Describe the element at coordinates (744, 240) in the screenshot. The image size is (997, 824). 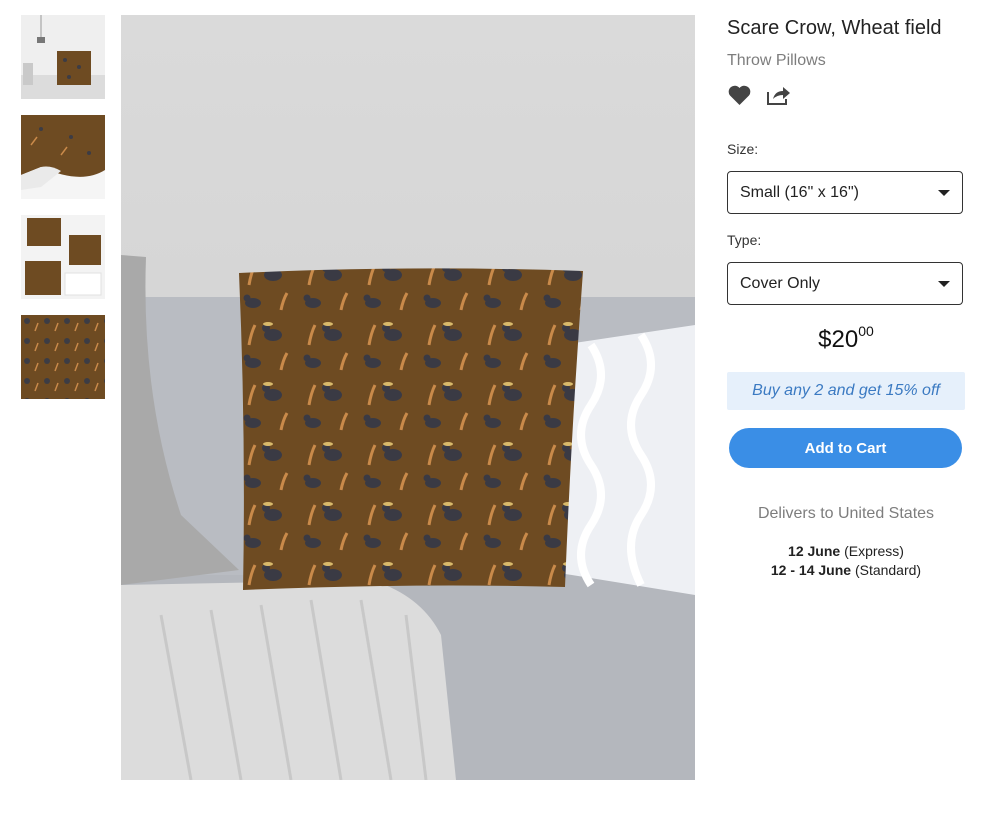
I see `type-label: Type:` at that location.